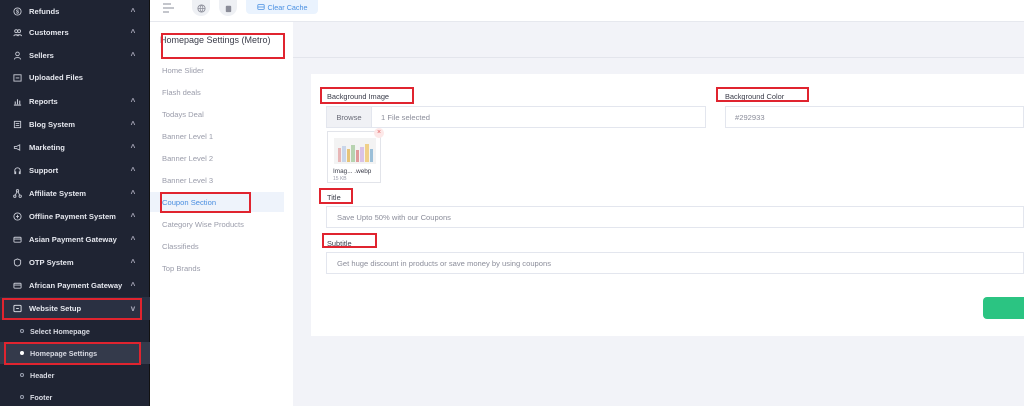 The image size is (1024, 406). What do you see at coordinates (287, 7) in the screenshot?
I see `clear-cache-label: Clear Cache` at bounding box center [287, 7].